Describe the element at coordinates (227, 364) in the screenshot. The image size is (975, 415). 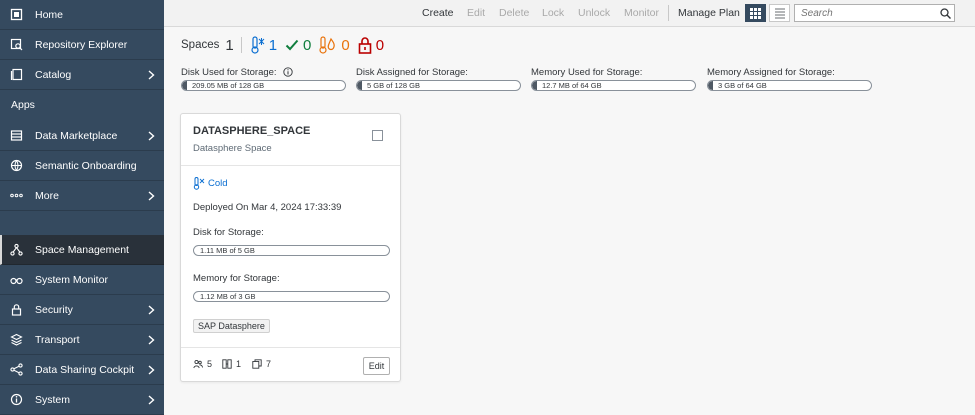
I see `connections-icon` at that location.